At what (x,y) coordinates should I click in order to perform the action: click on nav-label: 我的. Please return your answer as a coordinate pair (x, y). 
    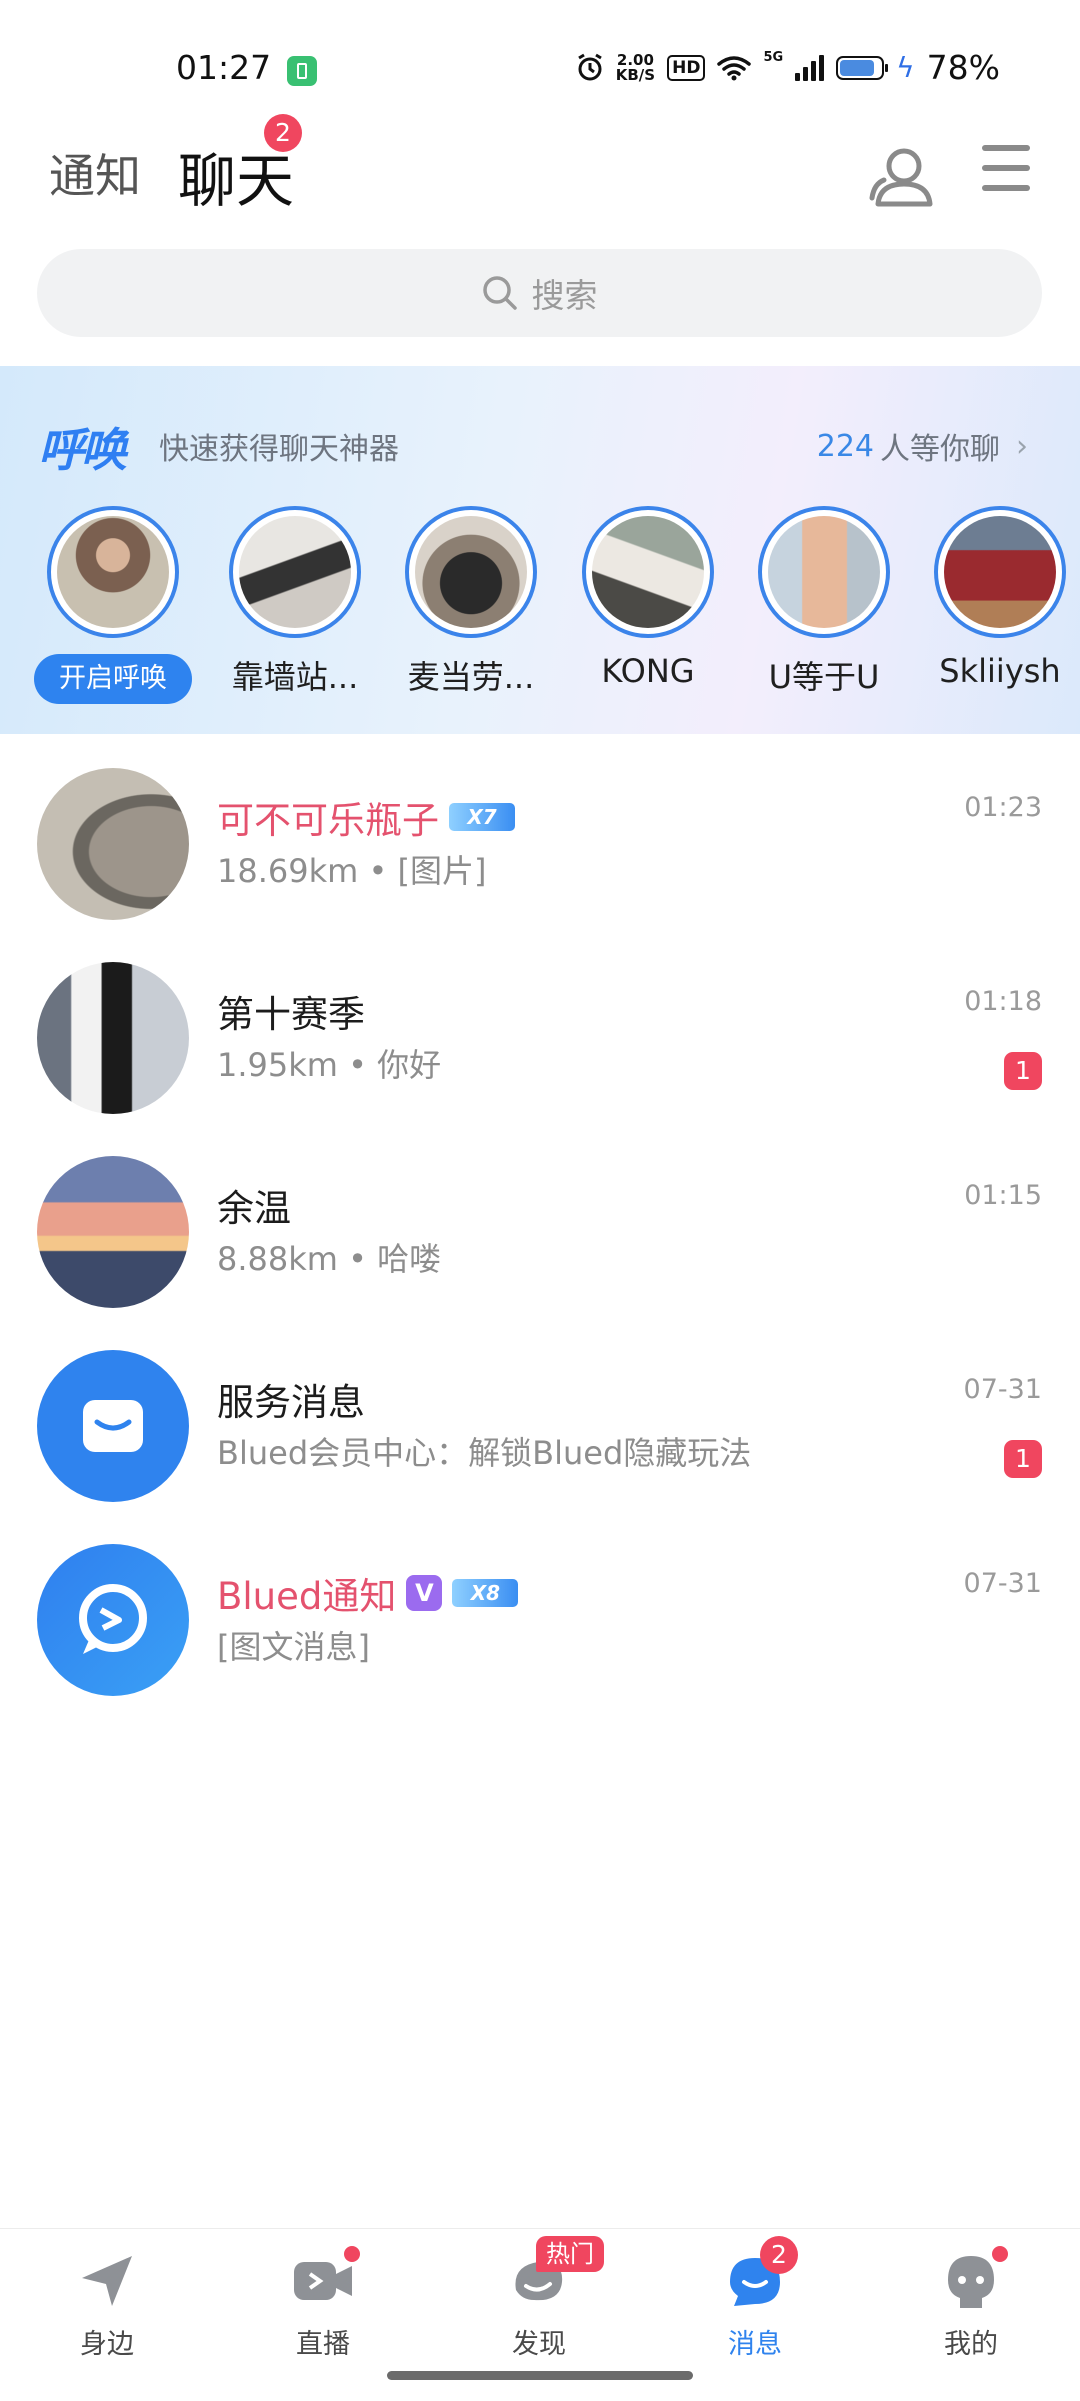
    Looking at the image, I should click on (971, 2344).